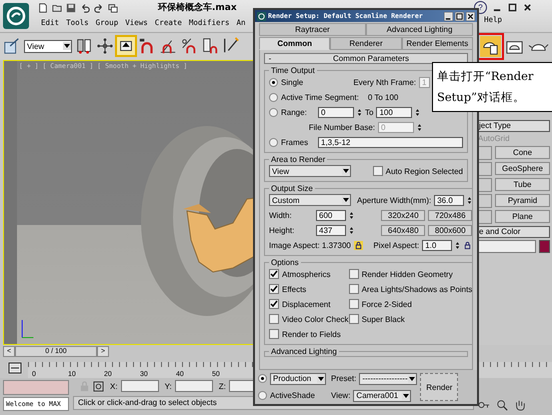 The image size is (552, 415). What do you see at coordinates (384, 82) in the screenshot?
I see `field-label: Every Nth Frame:` at bounding box center [384, 82].